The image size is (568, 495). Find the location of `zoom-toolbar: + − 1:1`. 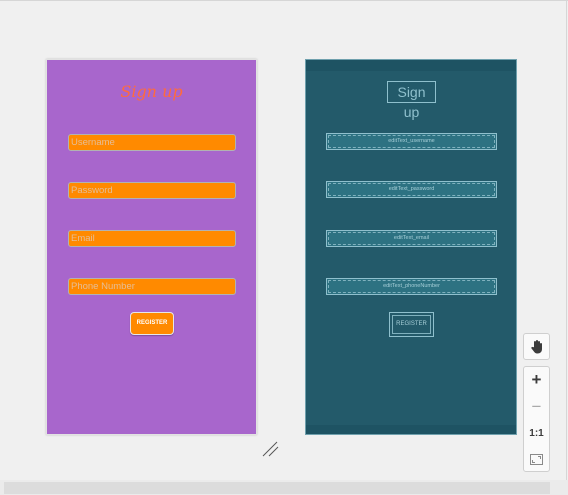

zoom-toolbar: + − 1:1 is located at coordinates (536, 419).